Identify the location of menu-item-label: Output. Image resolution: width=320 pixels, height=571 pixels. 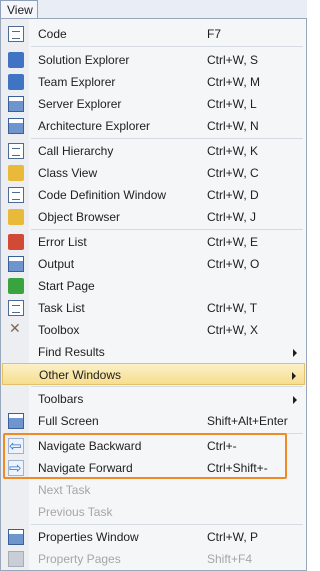
(56, 264).